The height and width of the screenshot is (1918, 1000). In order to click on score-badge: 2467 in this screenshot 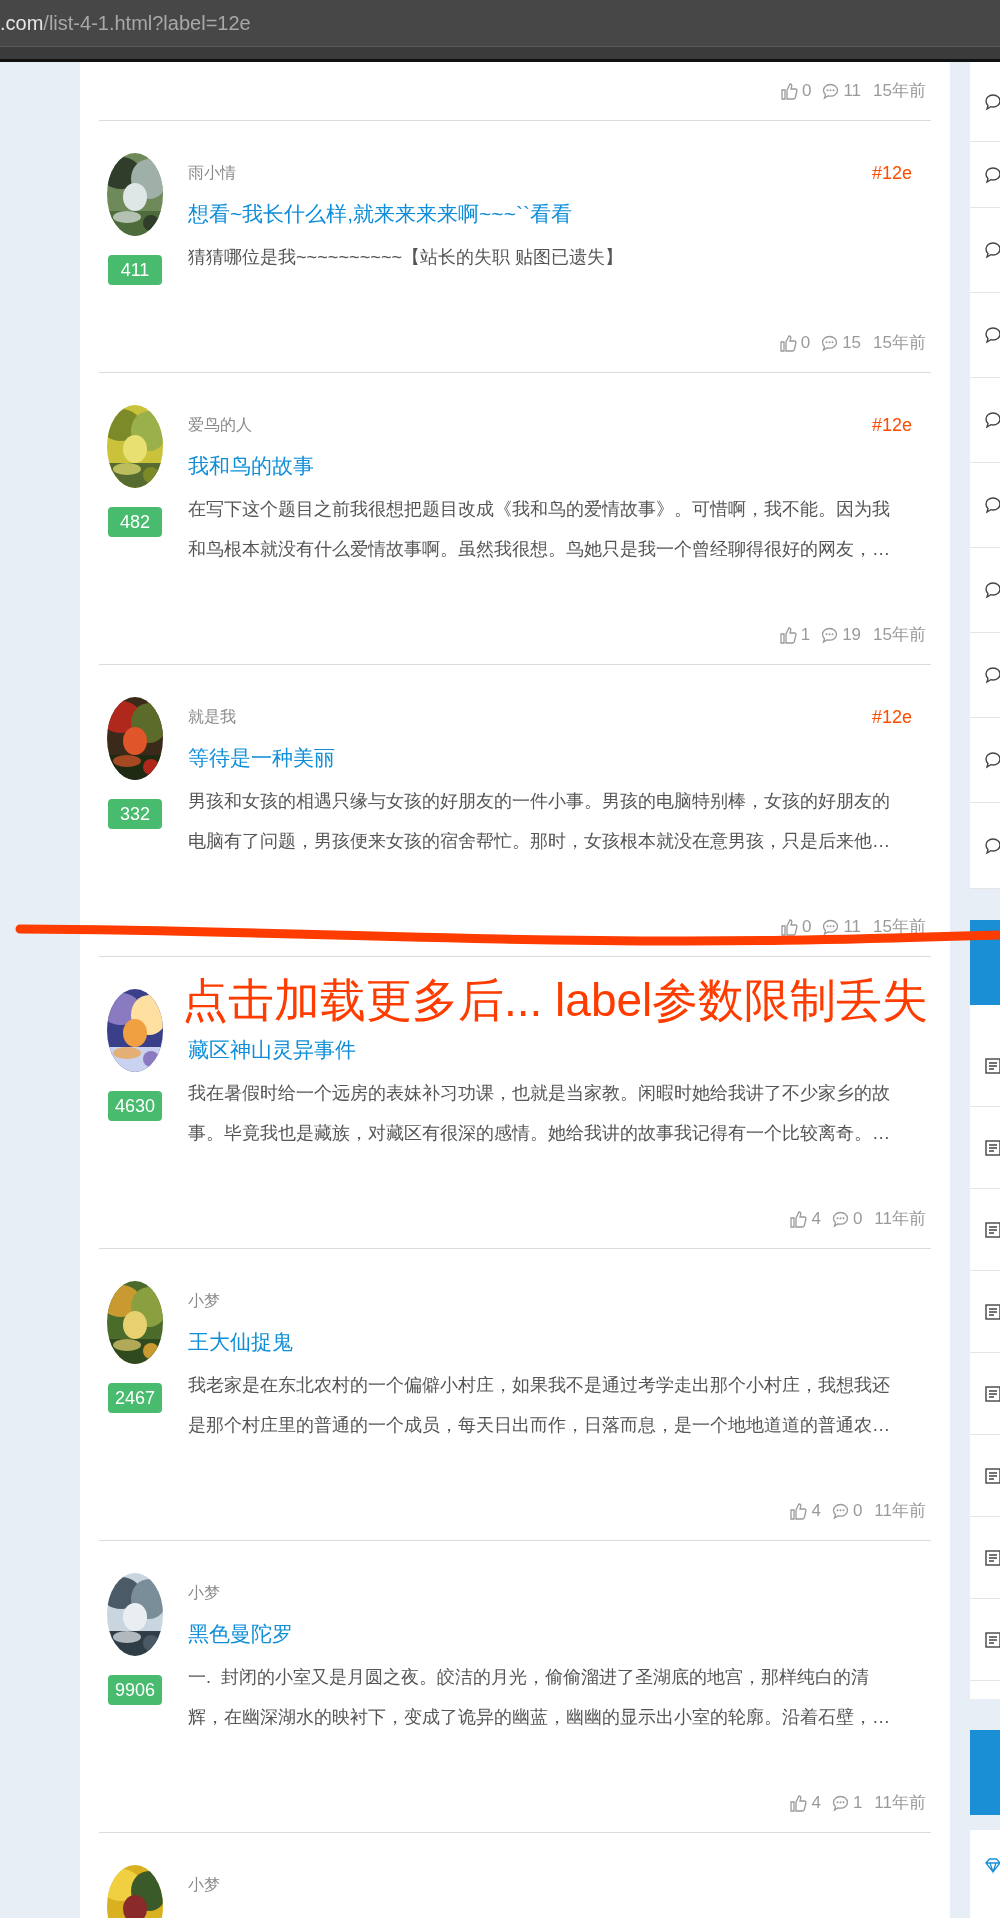, I will do `click(134, 1398)`.